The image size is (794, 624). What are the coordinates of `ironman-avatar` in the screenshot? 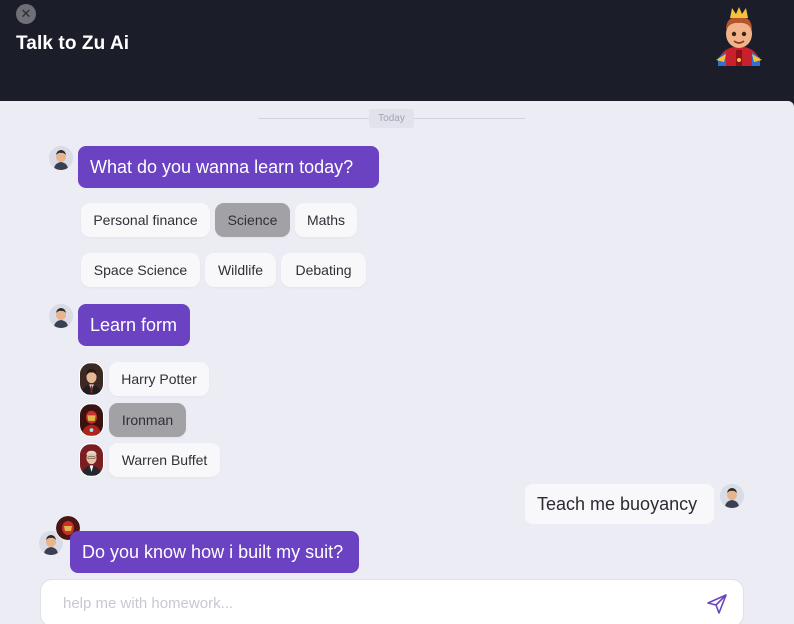 It's located at (91, 420).